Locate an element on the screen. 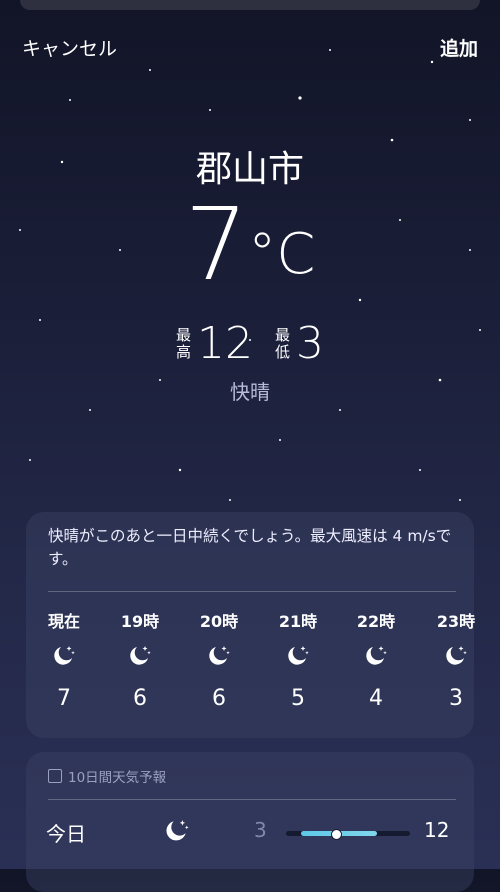 The image size is (500, 892). high-temp: 最 高 12 is located at coordinates (214, 343).